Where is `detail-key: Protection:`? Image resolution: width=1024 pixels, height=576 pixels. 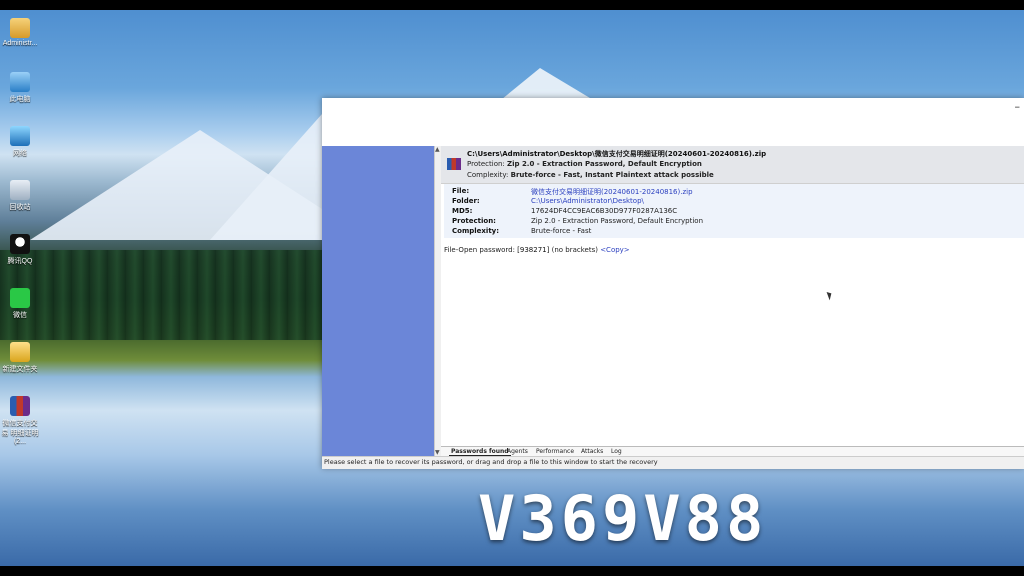
detail-key: Protection: is located at coordinates (474, 221).